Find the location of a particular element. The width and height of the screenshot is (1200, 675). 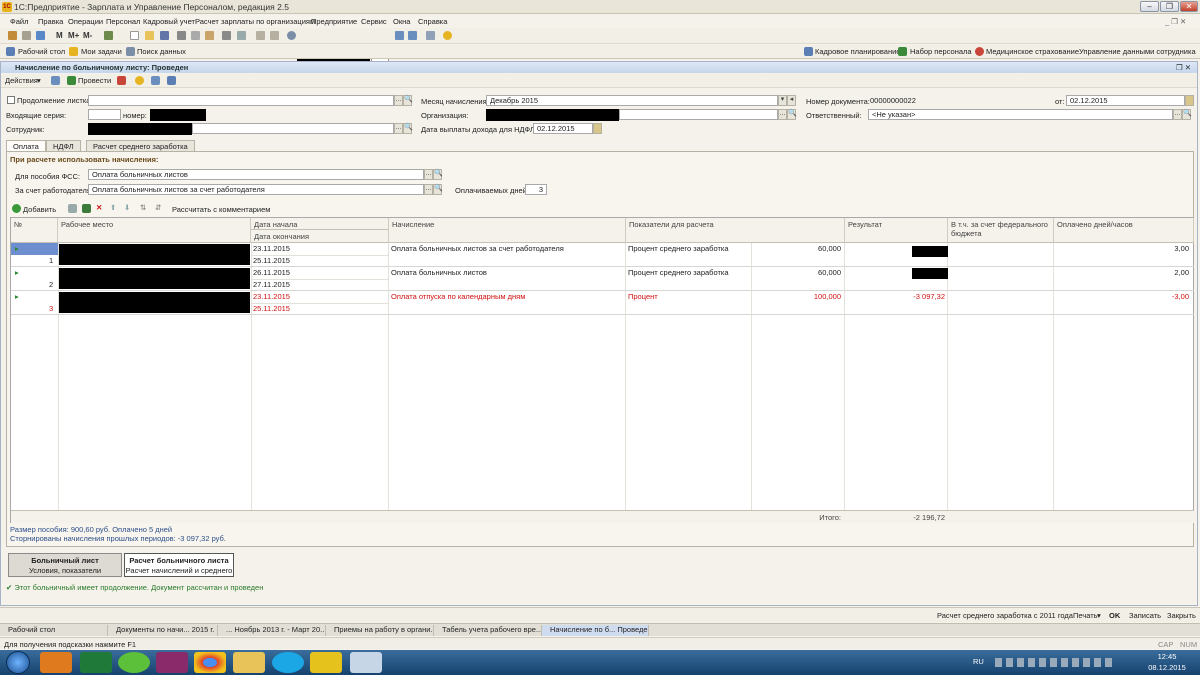

employee-open-button: 🔍 is located at coordinates (408, 128).